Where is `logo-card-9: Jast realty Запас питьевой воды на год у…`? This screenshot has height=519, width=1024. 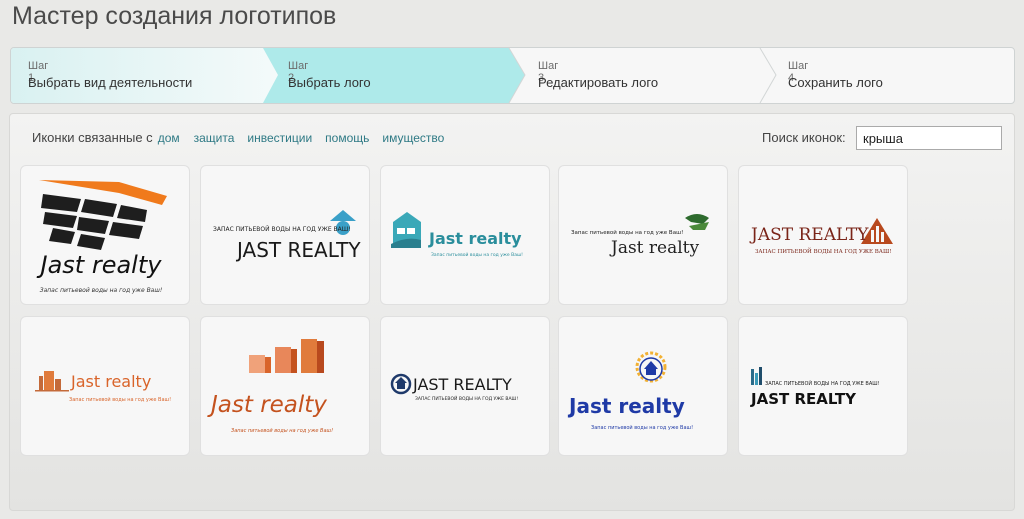
logo-card-9: Jast realty Запас питьевой воды на год у… is located at coordinates (643, 386).